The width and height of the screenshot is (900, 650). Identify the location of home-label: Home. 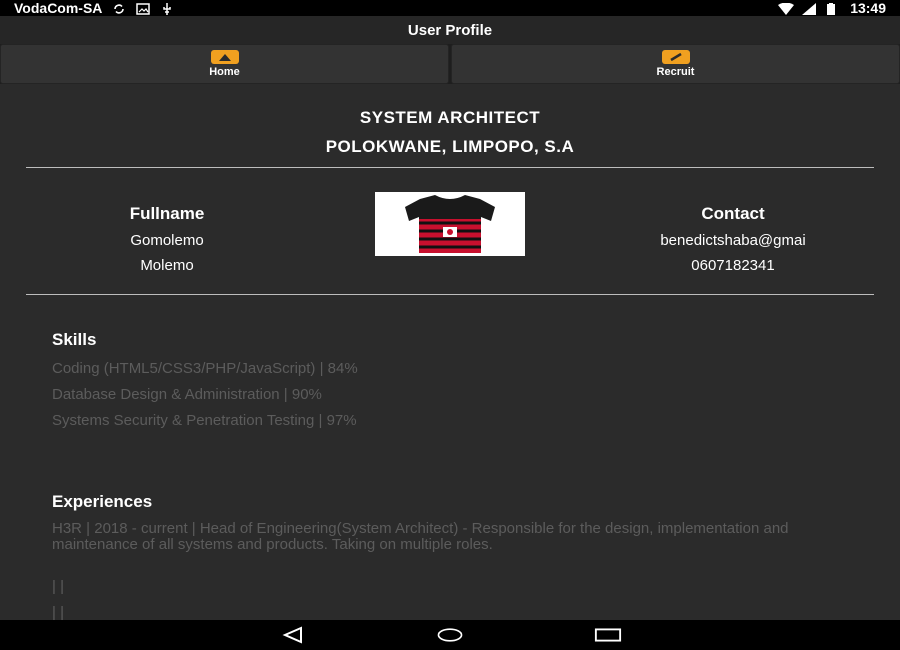
(224, 72).